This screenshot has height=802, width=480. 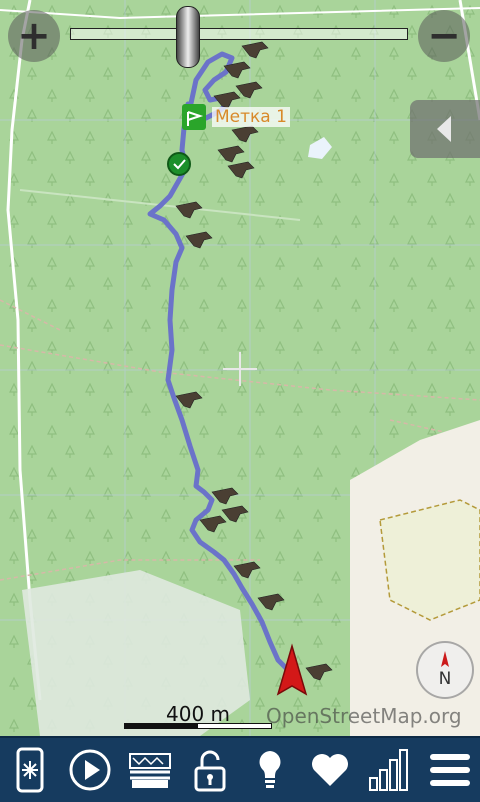 I want to click on menu-icon, so click(x=450, y=770).